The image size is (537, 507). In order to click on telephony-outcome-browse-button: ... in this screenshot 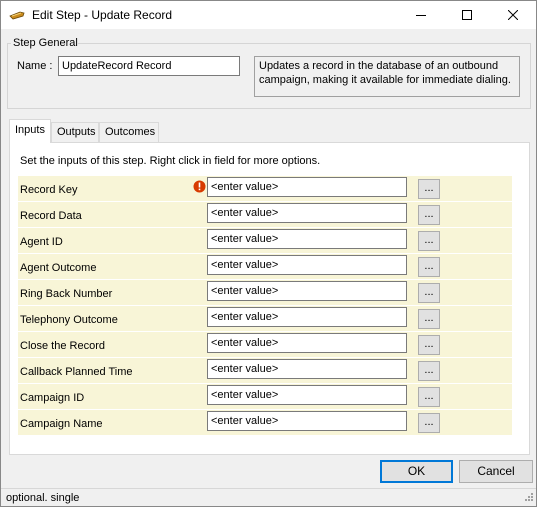, I will do `click(429, 319)`.